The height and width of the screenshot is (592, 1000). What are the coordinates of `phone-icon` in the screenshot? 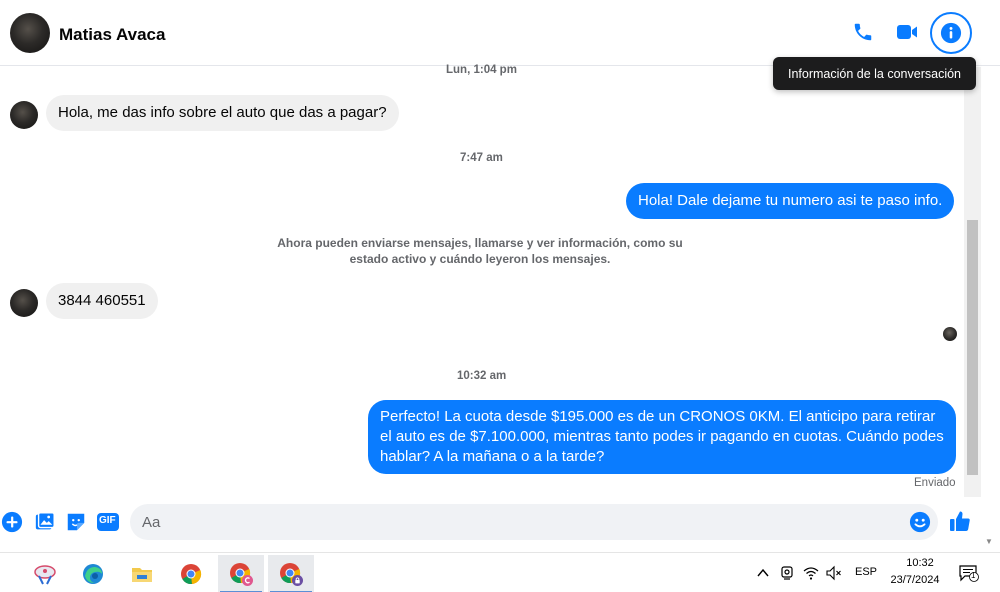 It's located at (863, 32).